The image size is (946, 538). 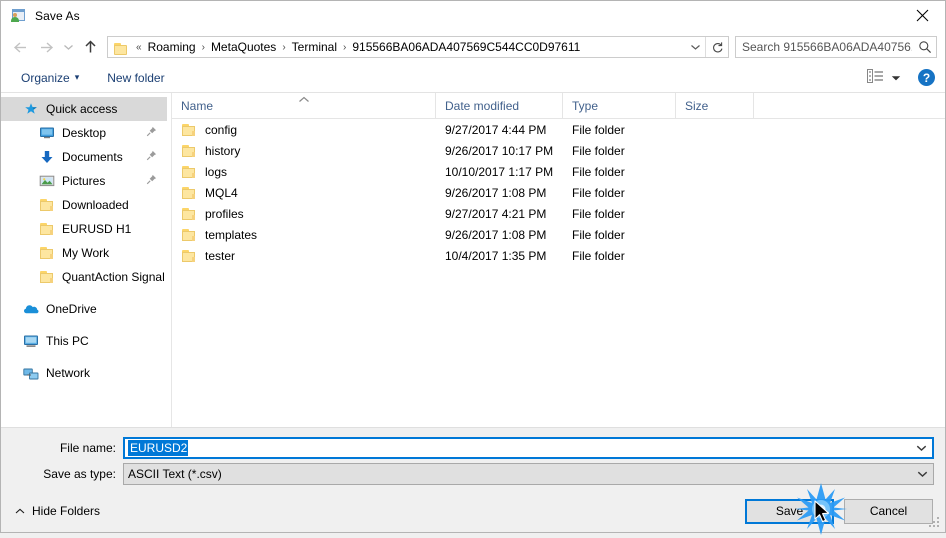 What do you see at coordinates (113, 277) in the screenshot?
I see `sidebar-item-label: QuantAction Signal` at bounding box center [113, 277].